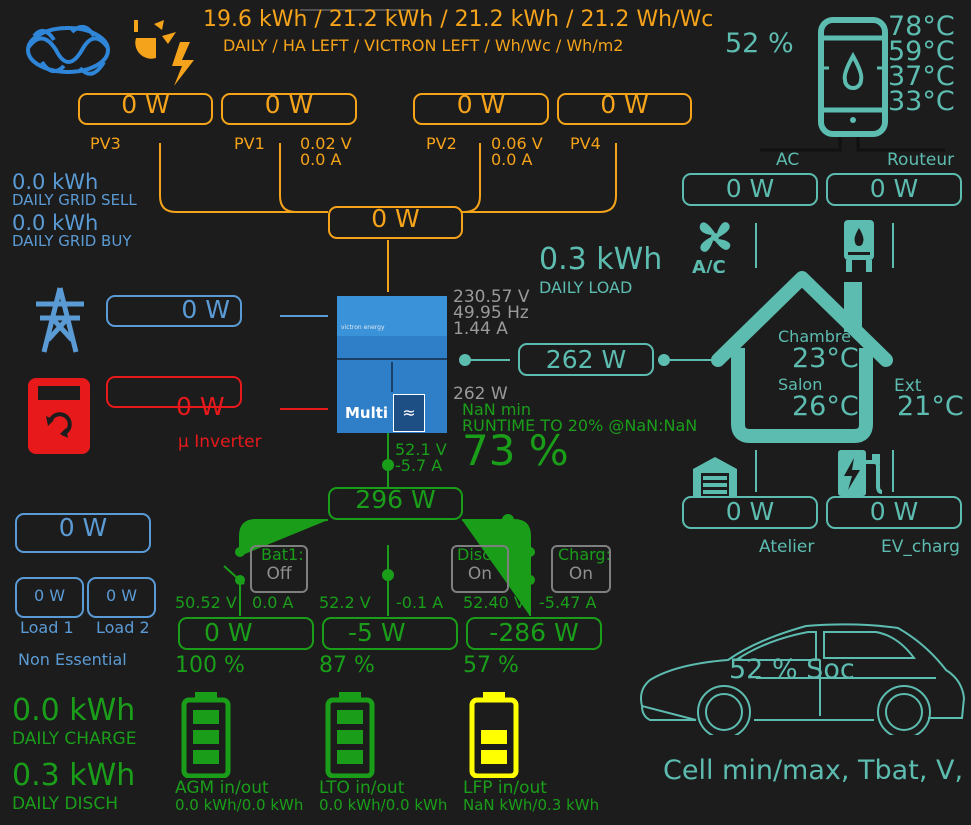 The height and width of the screenshot is (825, 971). Describe the element at coordinates (515, 450) in the screenshot. I see `runtime-soc: 73 %` at that location.